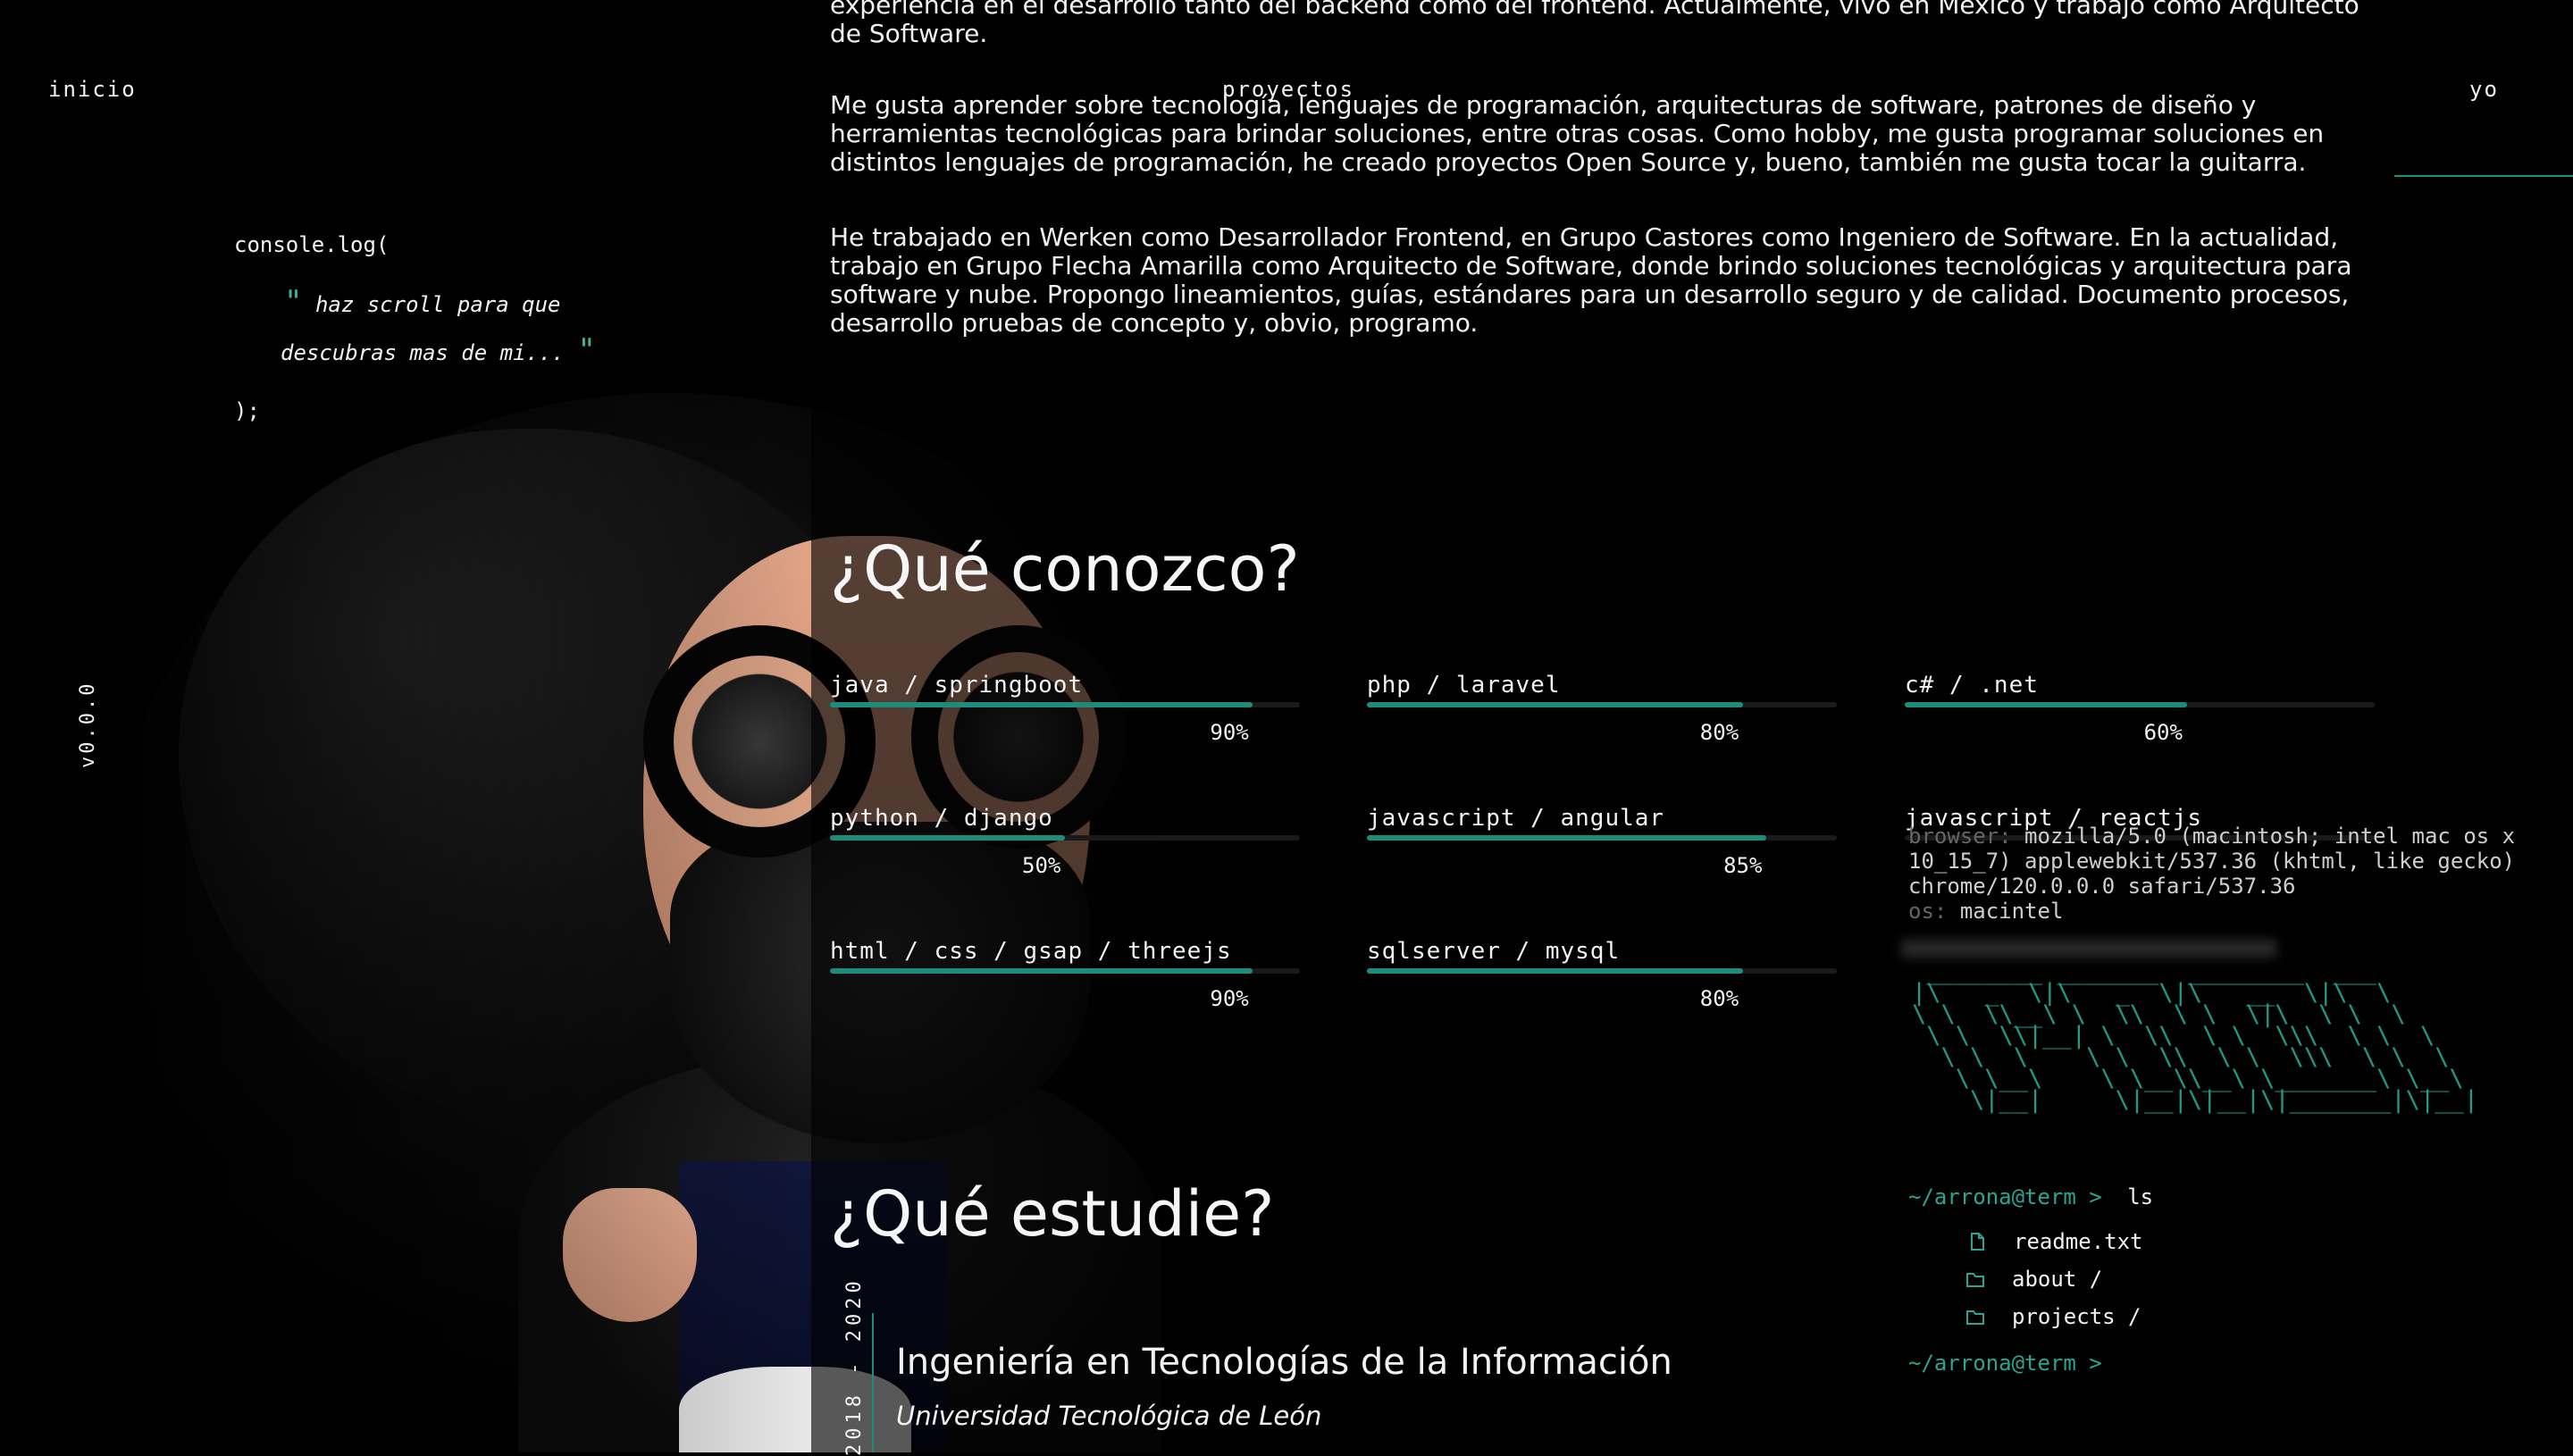  Describe the element at coordinates (2011, 911) in the screenshot. I see `os-value: macintel` at that location.